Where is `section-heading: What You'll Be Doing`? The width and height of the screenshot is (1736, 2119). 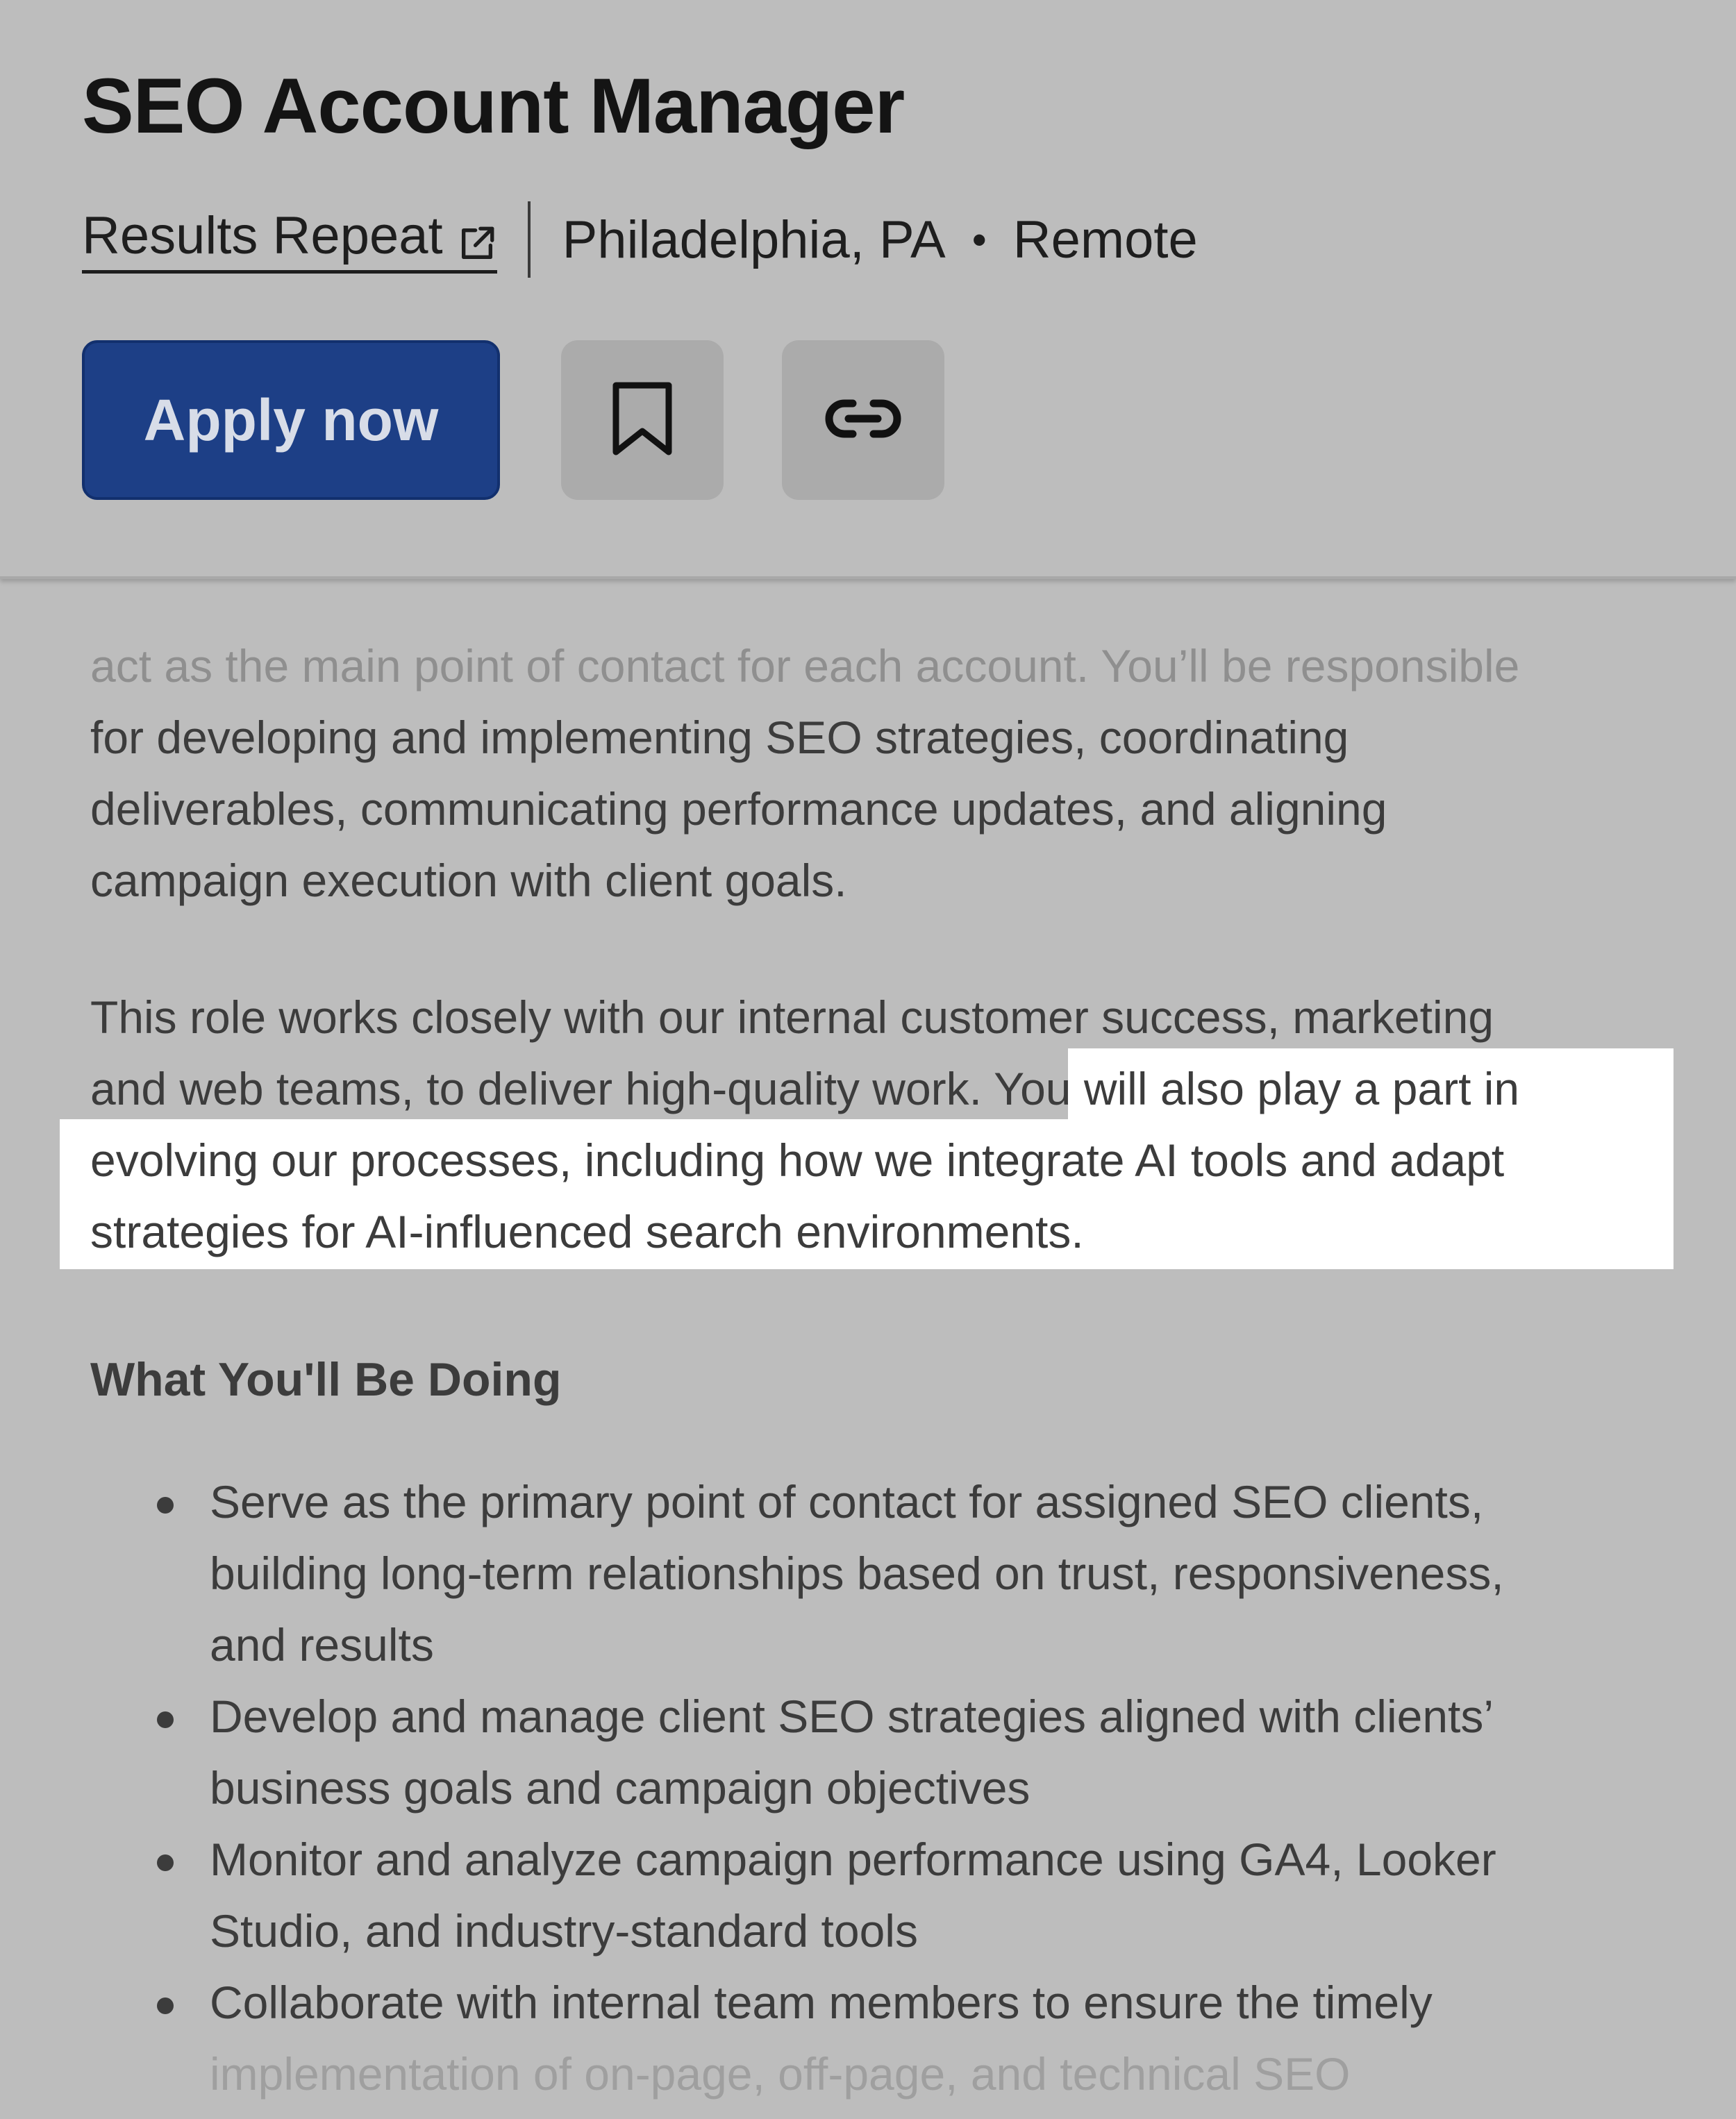 section-heading: What You'll Be Doing is located at coordinates (326, 1379).